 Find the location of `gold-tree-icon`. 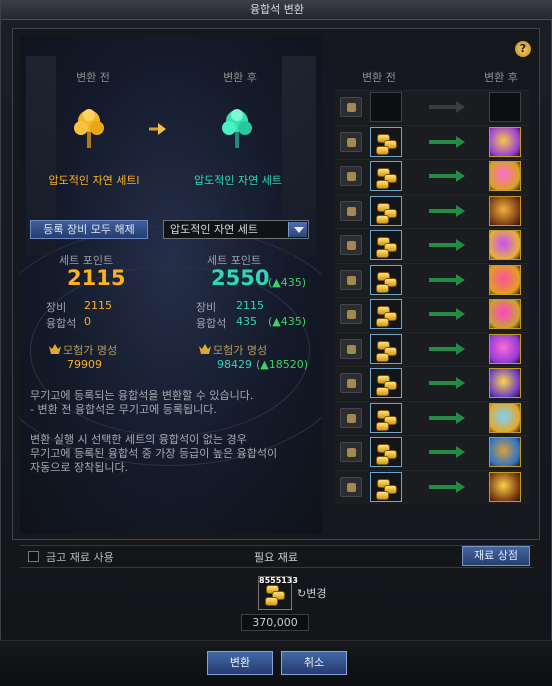

gold-tree-icon is located at coordinates (89, 128).